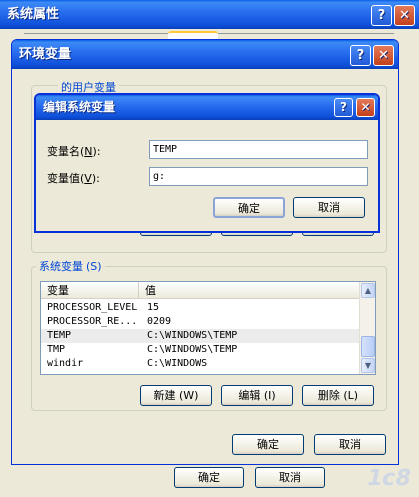  Describe the element at coordinates (209, 14) in the screenshot. I see `system-properties-titlebar: 系统属性 ? ✕` at that location.